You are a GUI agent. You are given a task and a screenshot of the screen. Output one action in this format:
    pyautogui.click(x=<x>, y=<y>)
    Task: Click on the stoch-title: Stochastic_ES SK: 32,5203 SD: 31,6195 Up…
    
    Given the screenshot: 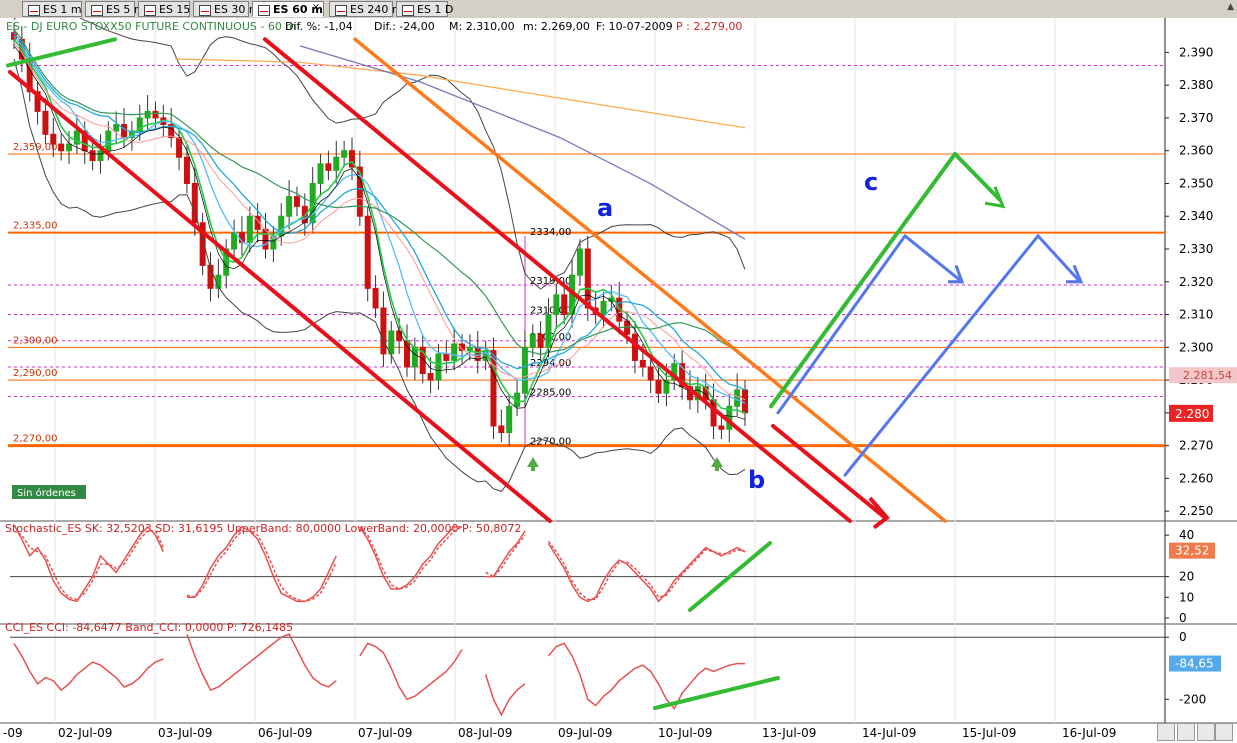 What is the action you would take?
    pyautogui.click(x=263, y=528)
    